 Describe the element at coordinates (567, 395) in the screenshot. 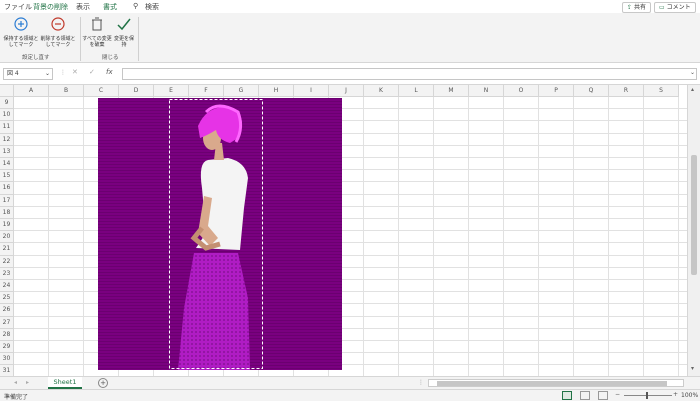

I see `normal-view-icon` at that location.